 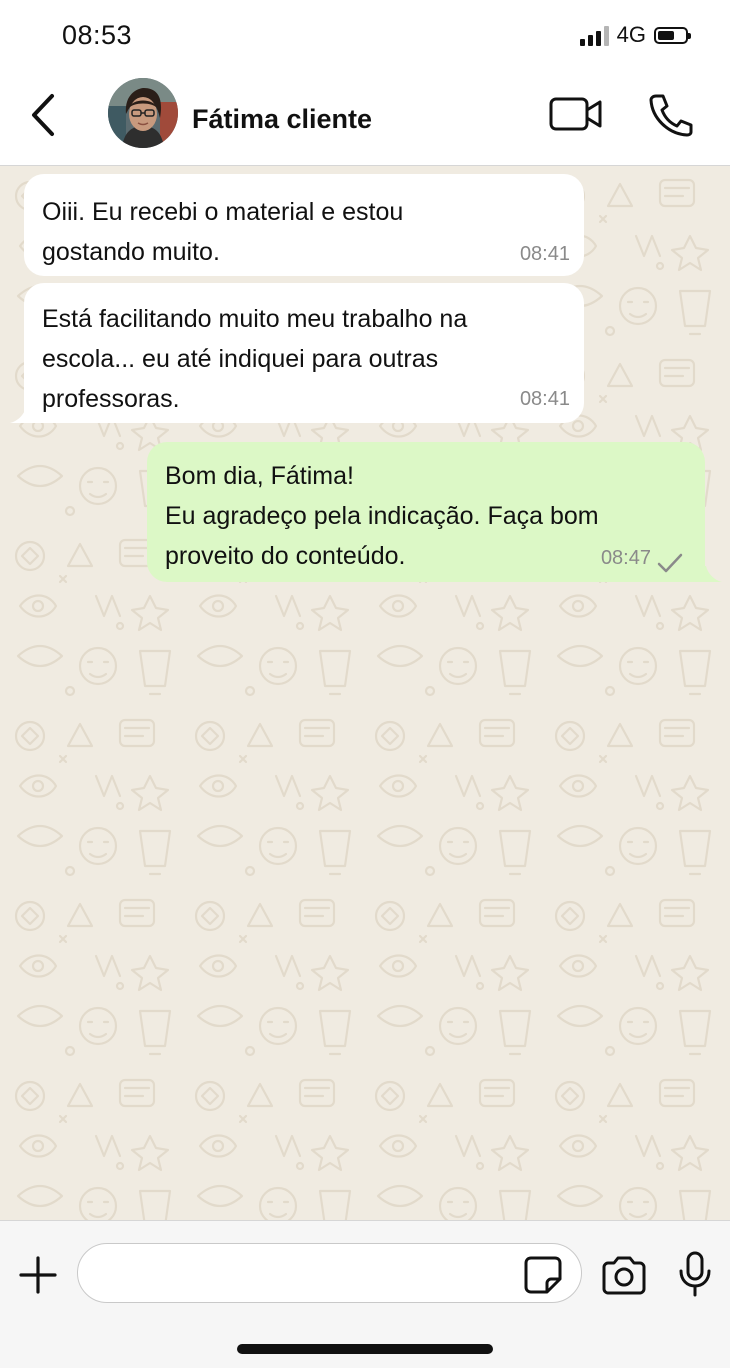 I want to click on single-check-icon, so click(x=670, y=563).